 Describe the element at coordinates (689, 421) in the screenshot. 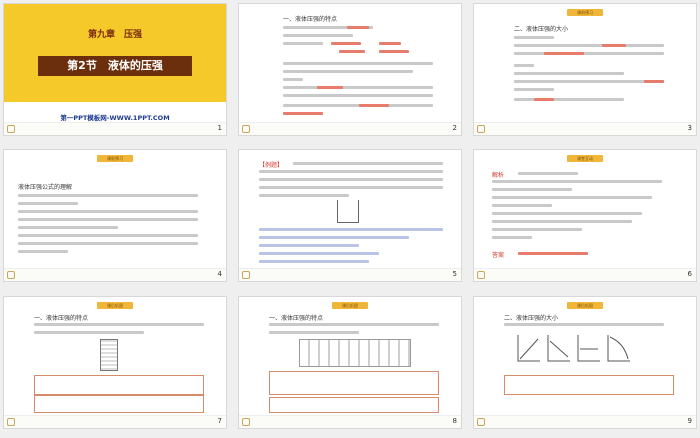

I see `slide-number: 9` at that location.